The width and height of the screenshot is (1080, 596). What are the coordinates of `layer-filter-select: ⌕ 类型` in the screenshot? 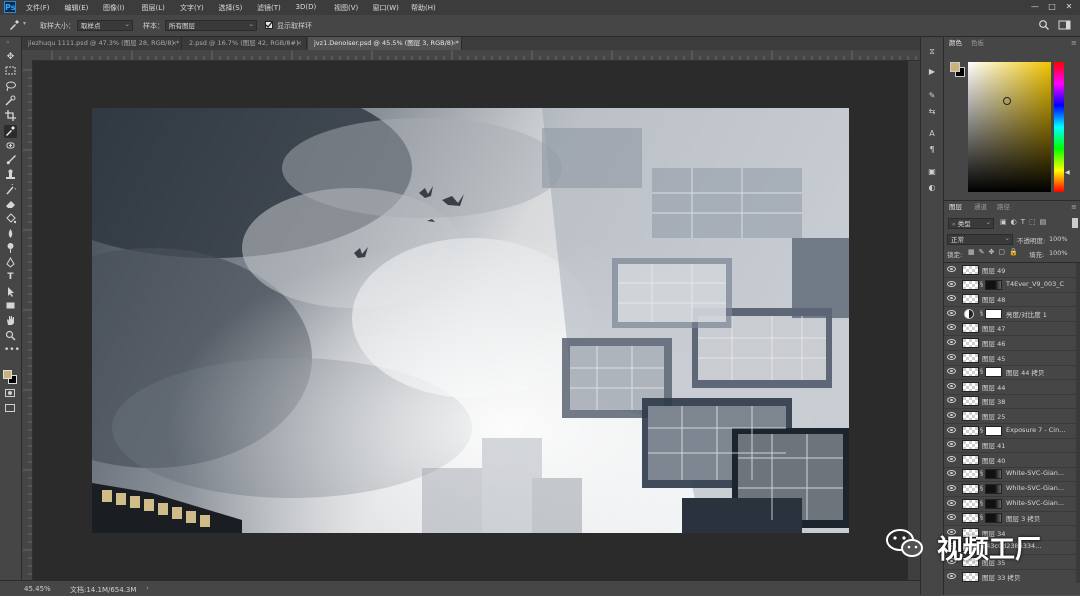 It's located at (971, 223).